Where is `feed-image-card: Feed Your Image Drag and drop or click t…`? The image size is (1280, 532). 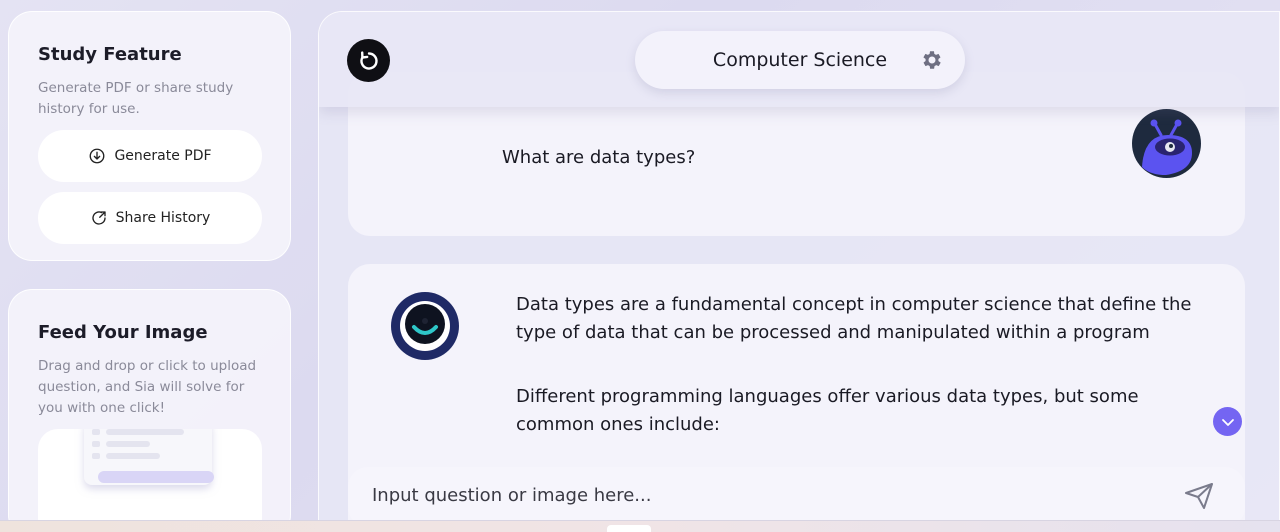
feed-image-card: Feed Your Image Drag and drop or click t… is located at coordinates (149, 410).